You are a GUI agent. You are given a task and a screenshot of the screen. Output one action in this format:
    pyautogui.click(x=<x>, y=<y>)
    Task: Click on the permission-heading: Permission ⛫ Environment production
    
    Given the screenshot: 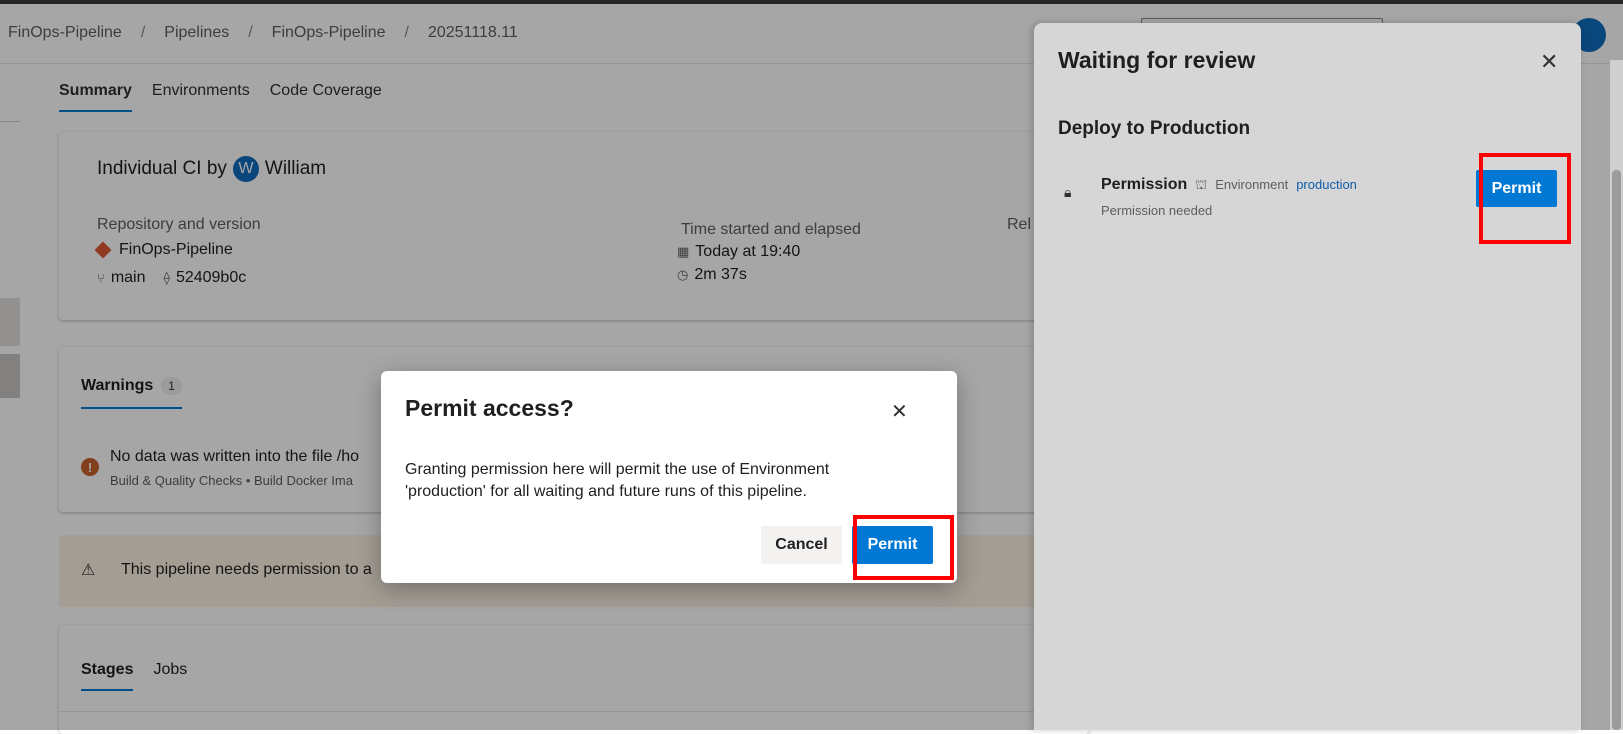 What is the action you would take?
    pyautogui.click(x=1229, y=185)
    